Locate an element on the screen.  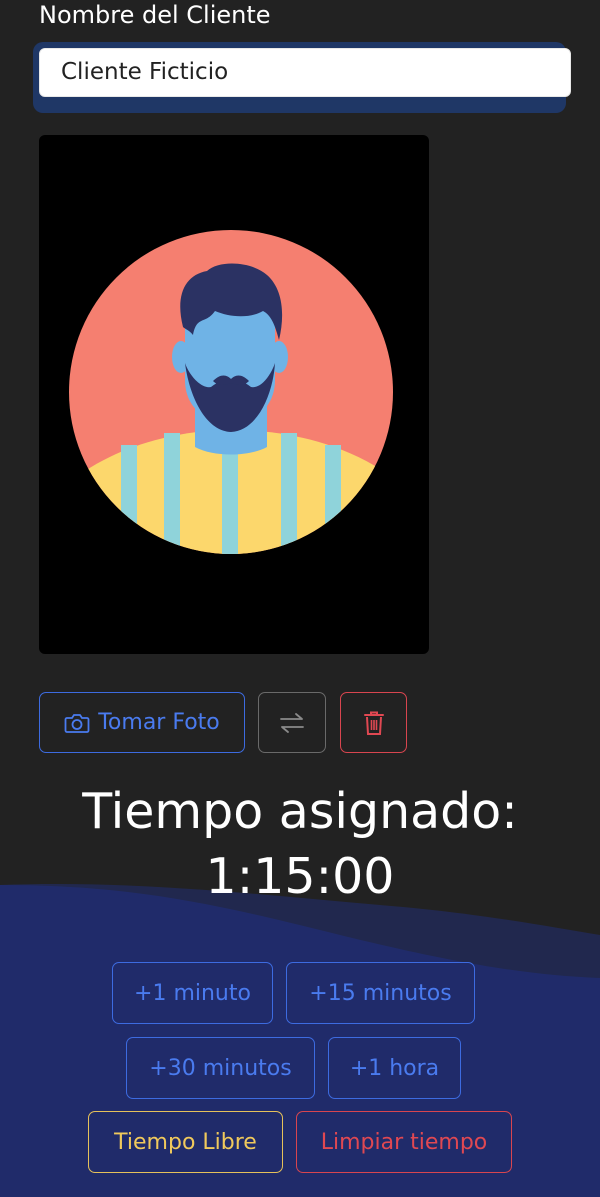
add-15-minutes-button: +15 minutos is located at coordinates (380, 993).